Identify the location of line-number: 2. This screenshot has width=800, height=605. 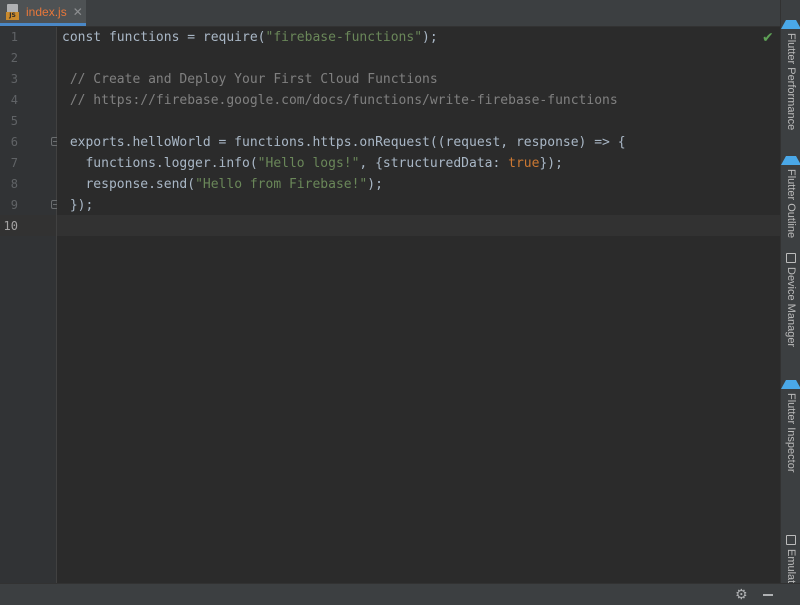
(14, 58).